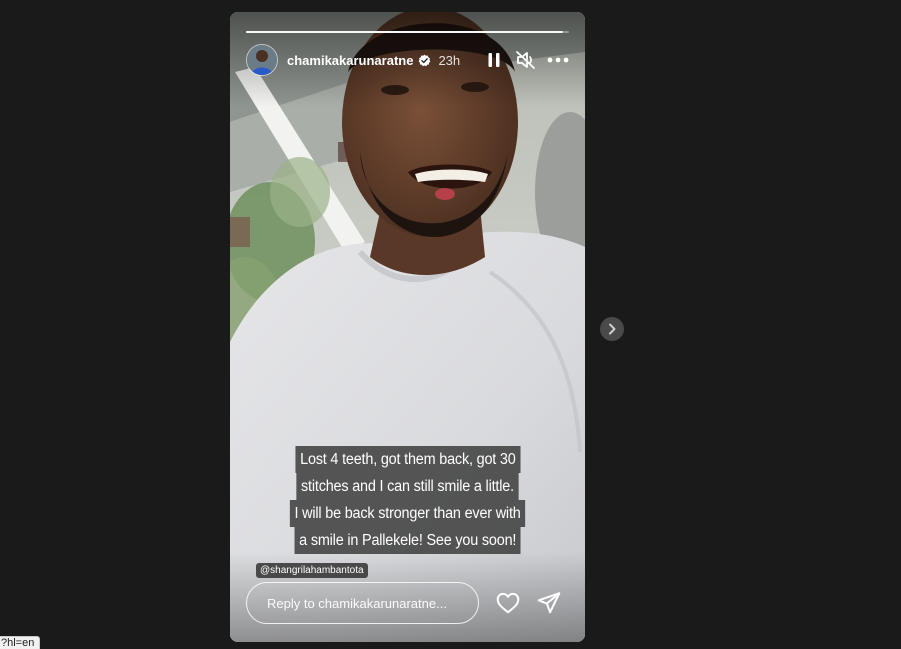 This screenshot has height=649, width=901. I want to click on story-header: chamikakarunaratne 23h, so click(407, 60).